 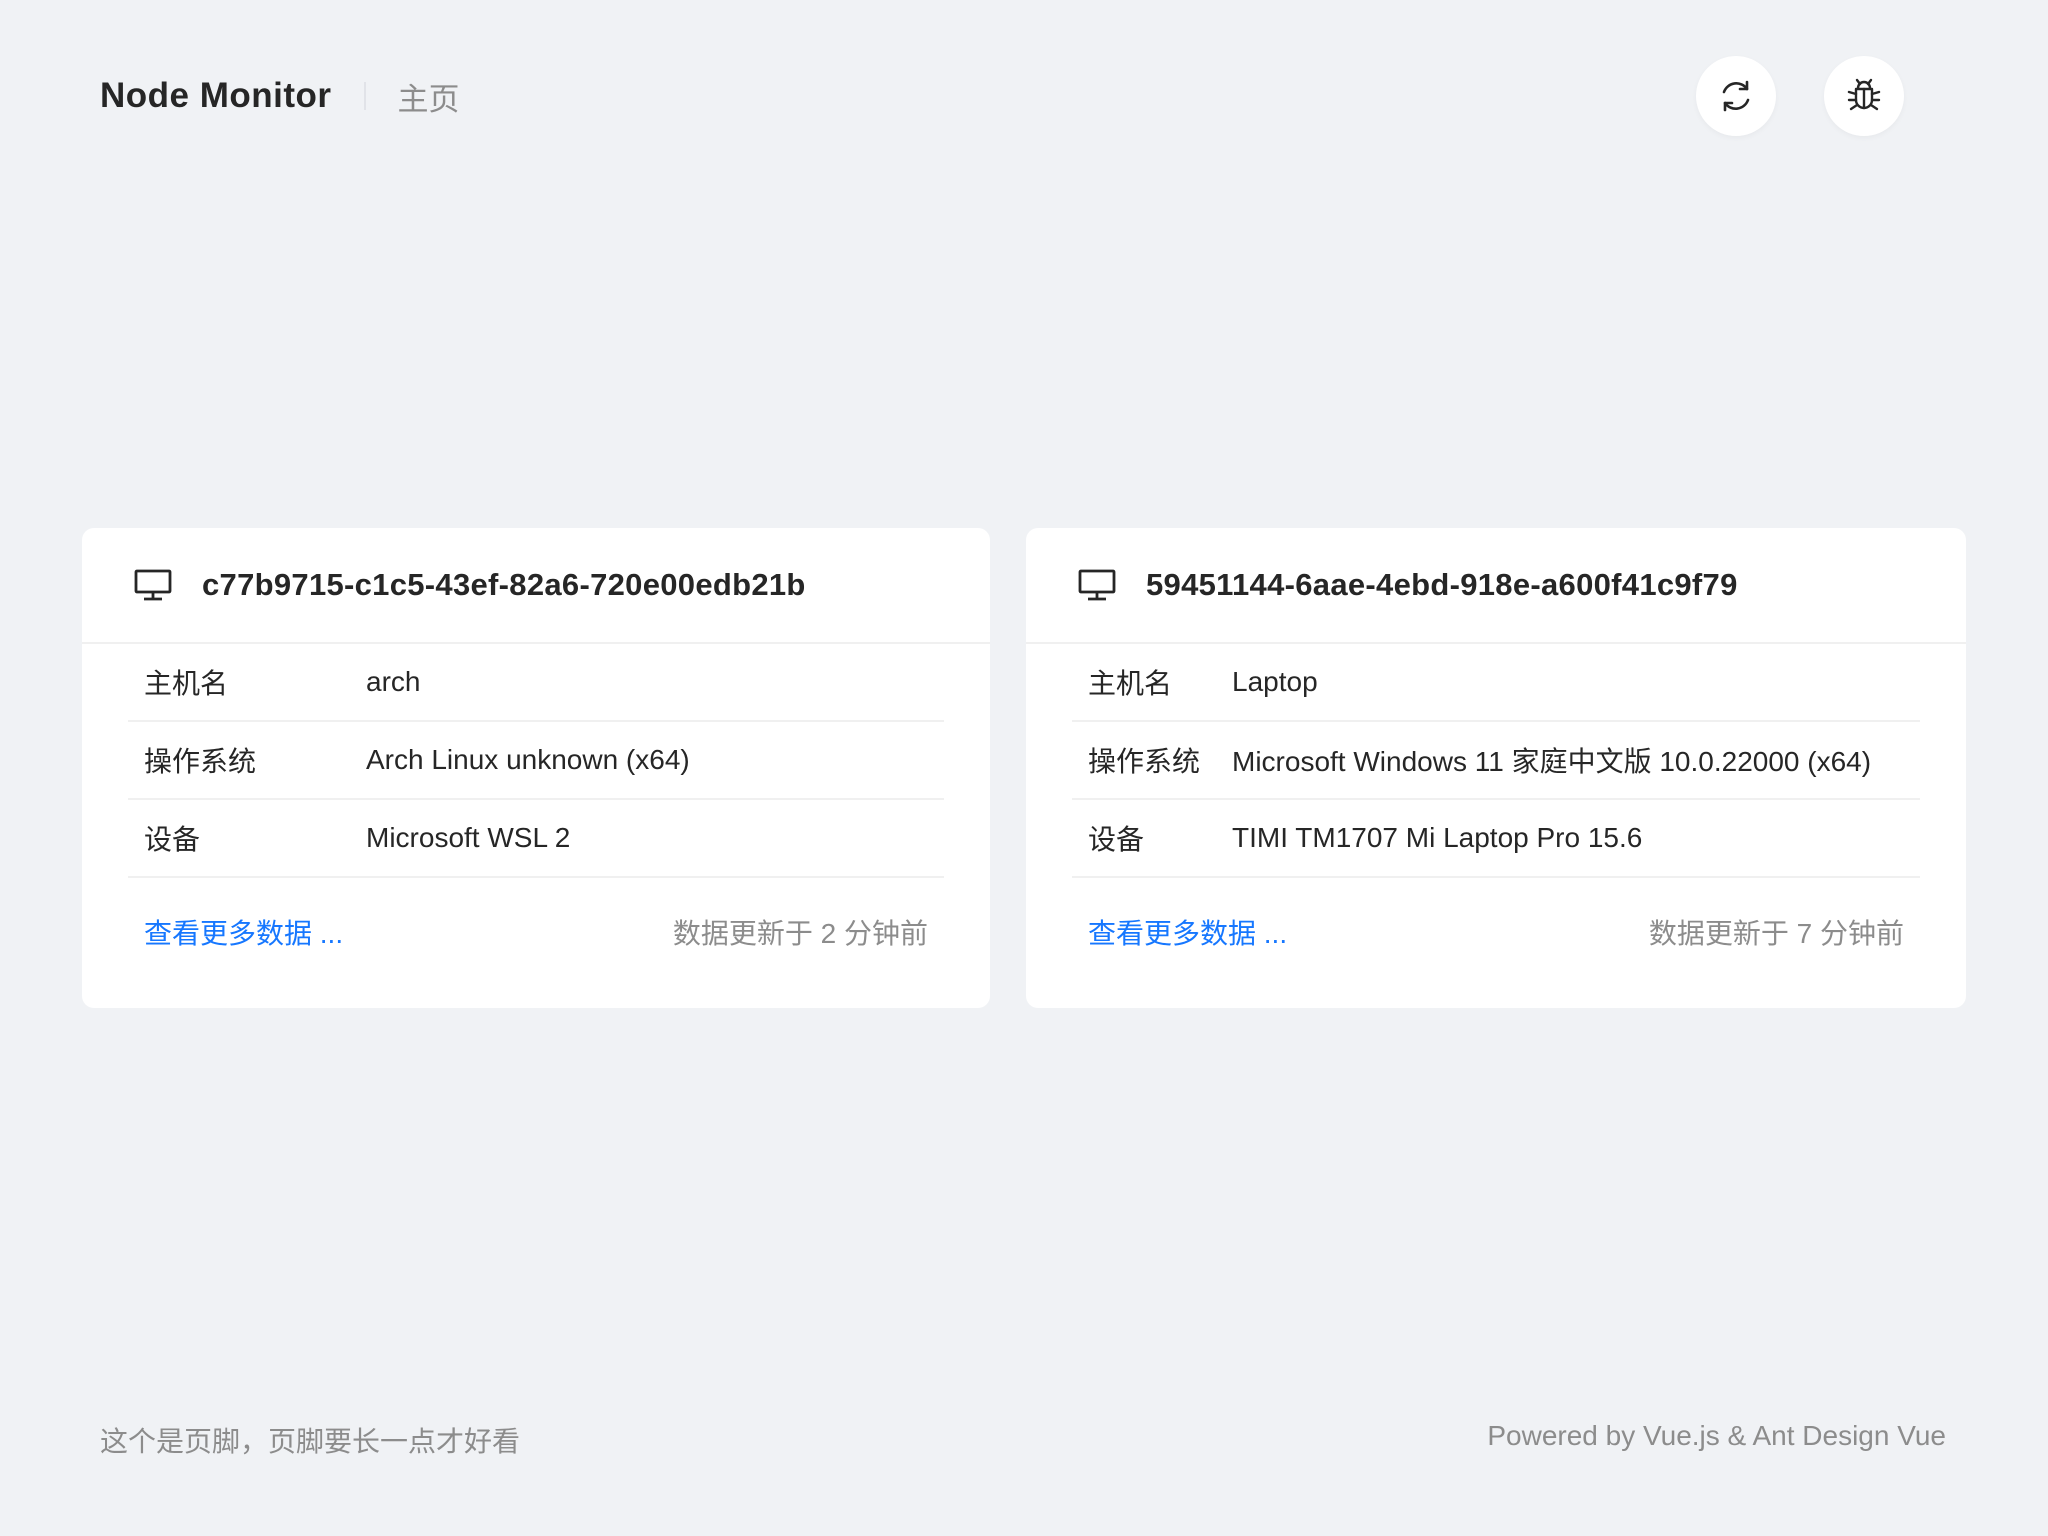 I want to click on info-row-device: 设备 TIMI TM1707 Mi Laptop Pro 15.6, so click(x=1496, y=839).